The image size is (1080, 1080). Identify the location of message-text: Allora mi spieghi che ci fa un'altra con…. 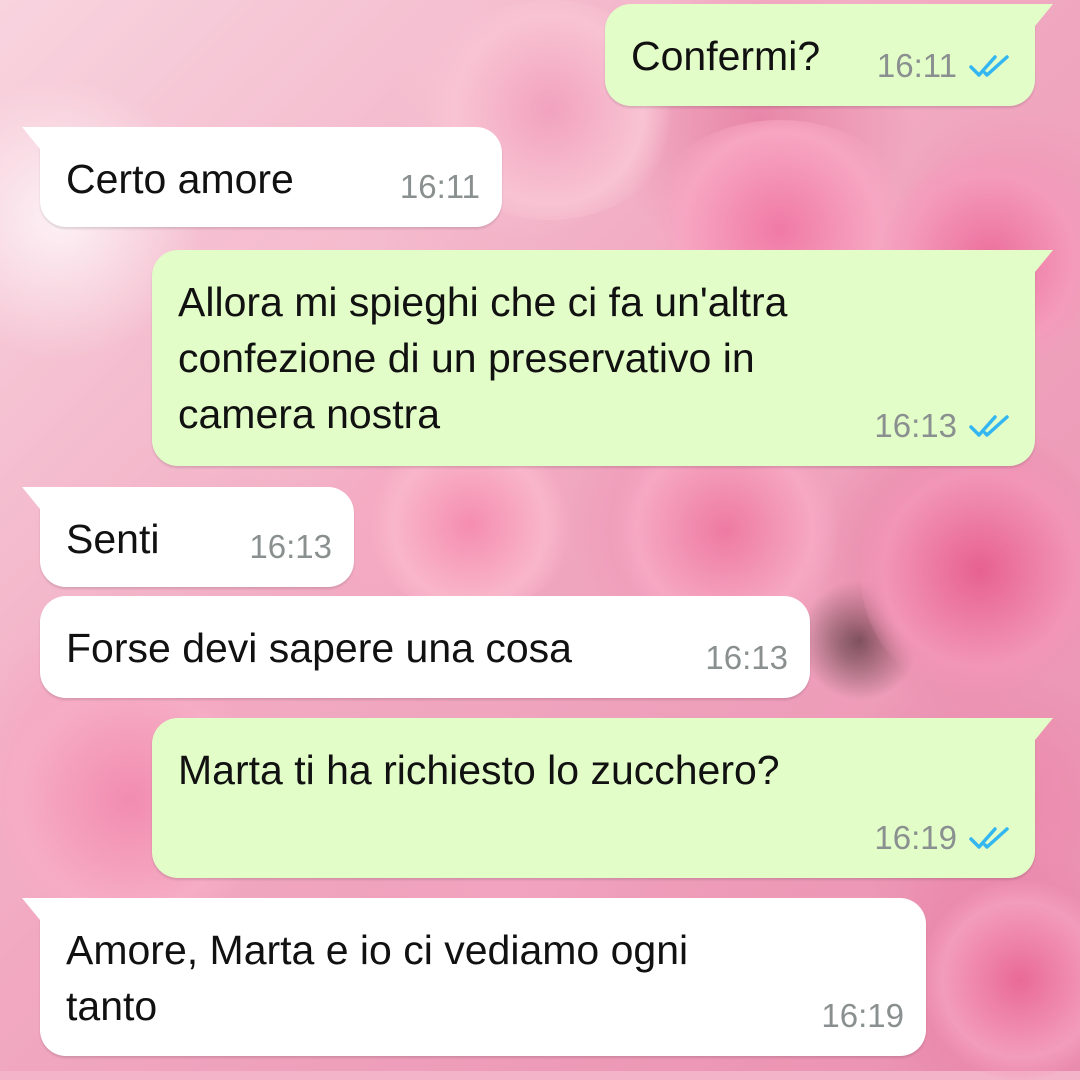
(483, 358).